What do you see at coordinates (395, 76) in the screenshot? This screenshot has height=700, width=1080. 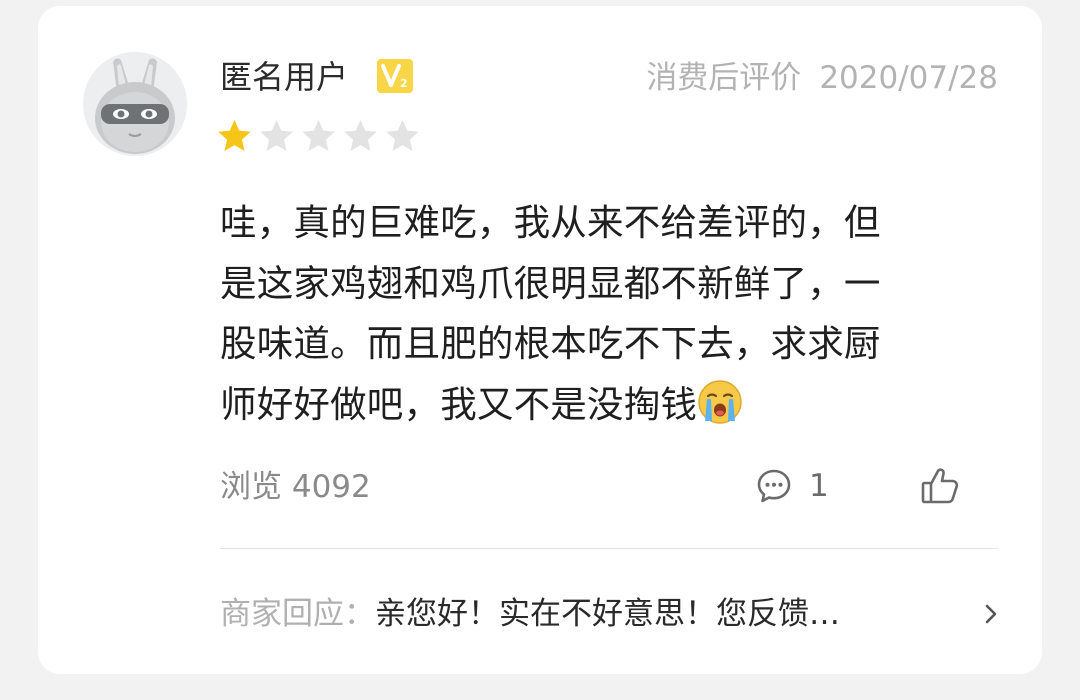 I see `vip-badge-icon: 2` at bounding box center [395, 76].